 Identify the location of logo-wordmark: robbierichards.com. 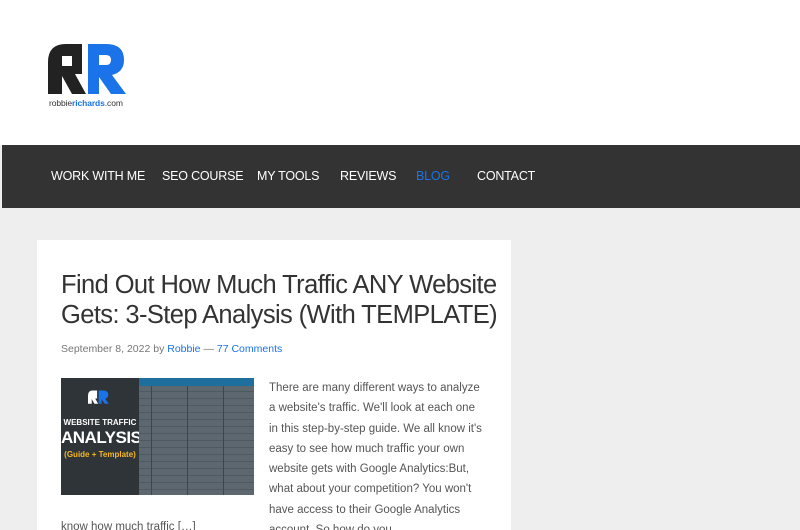
(86, 103).